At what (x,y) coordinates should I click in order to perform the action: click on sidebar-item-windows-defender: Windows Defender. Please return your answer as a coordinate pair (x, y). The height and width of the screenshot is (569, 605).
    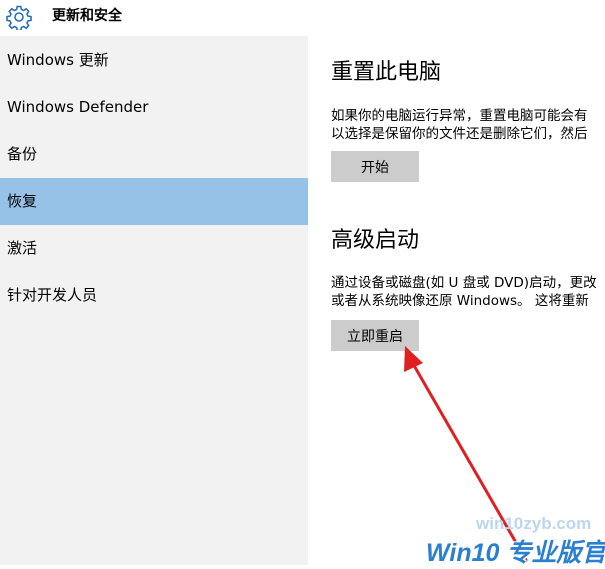
    Looking at the image, I should click on (154, 107).